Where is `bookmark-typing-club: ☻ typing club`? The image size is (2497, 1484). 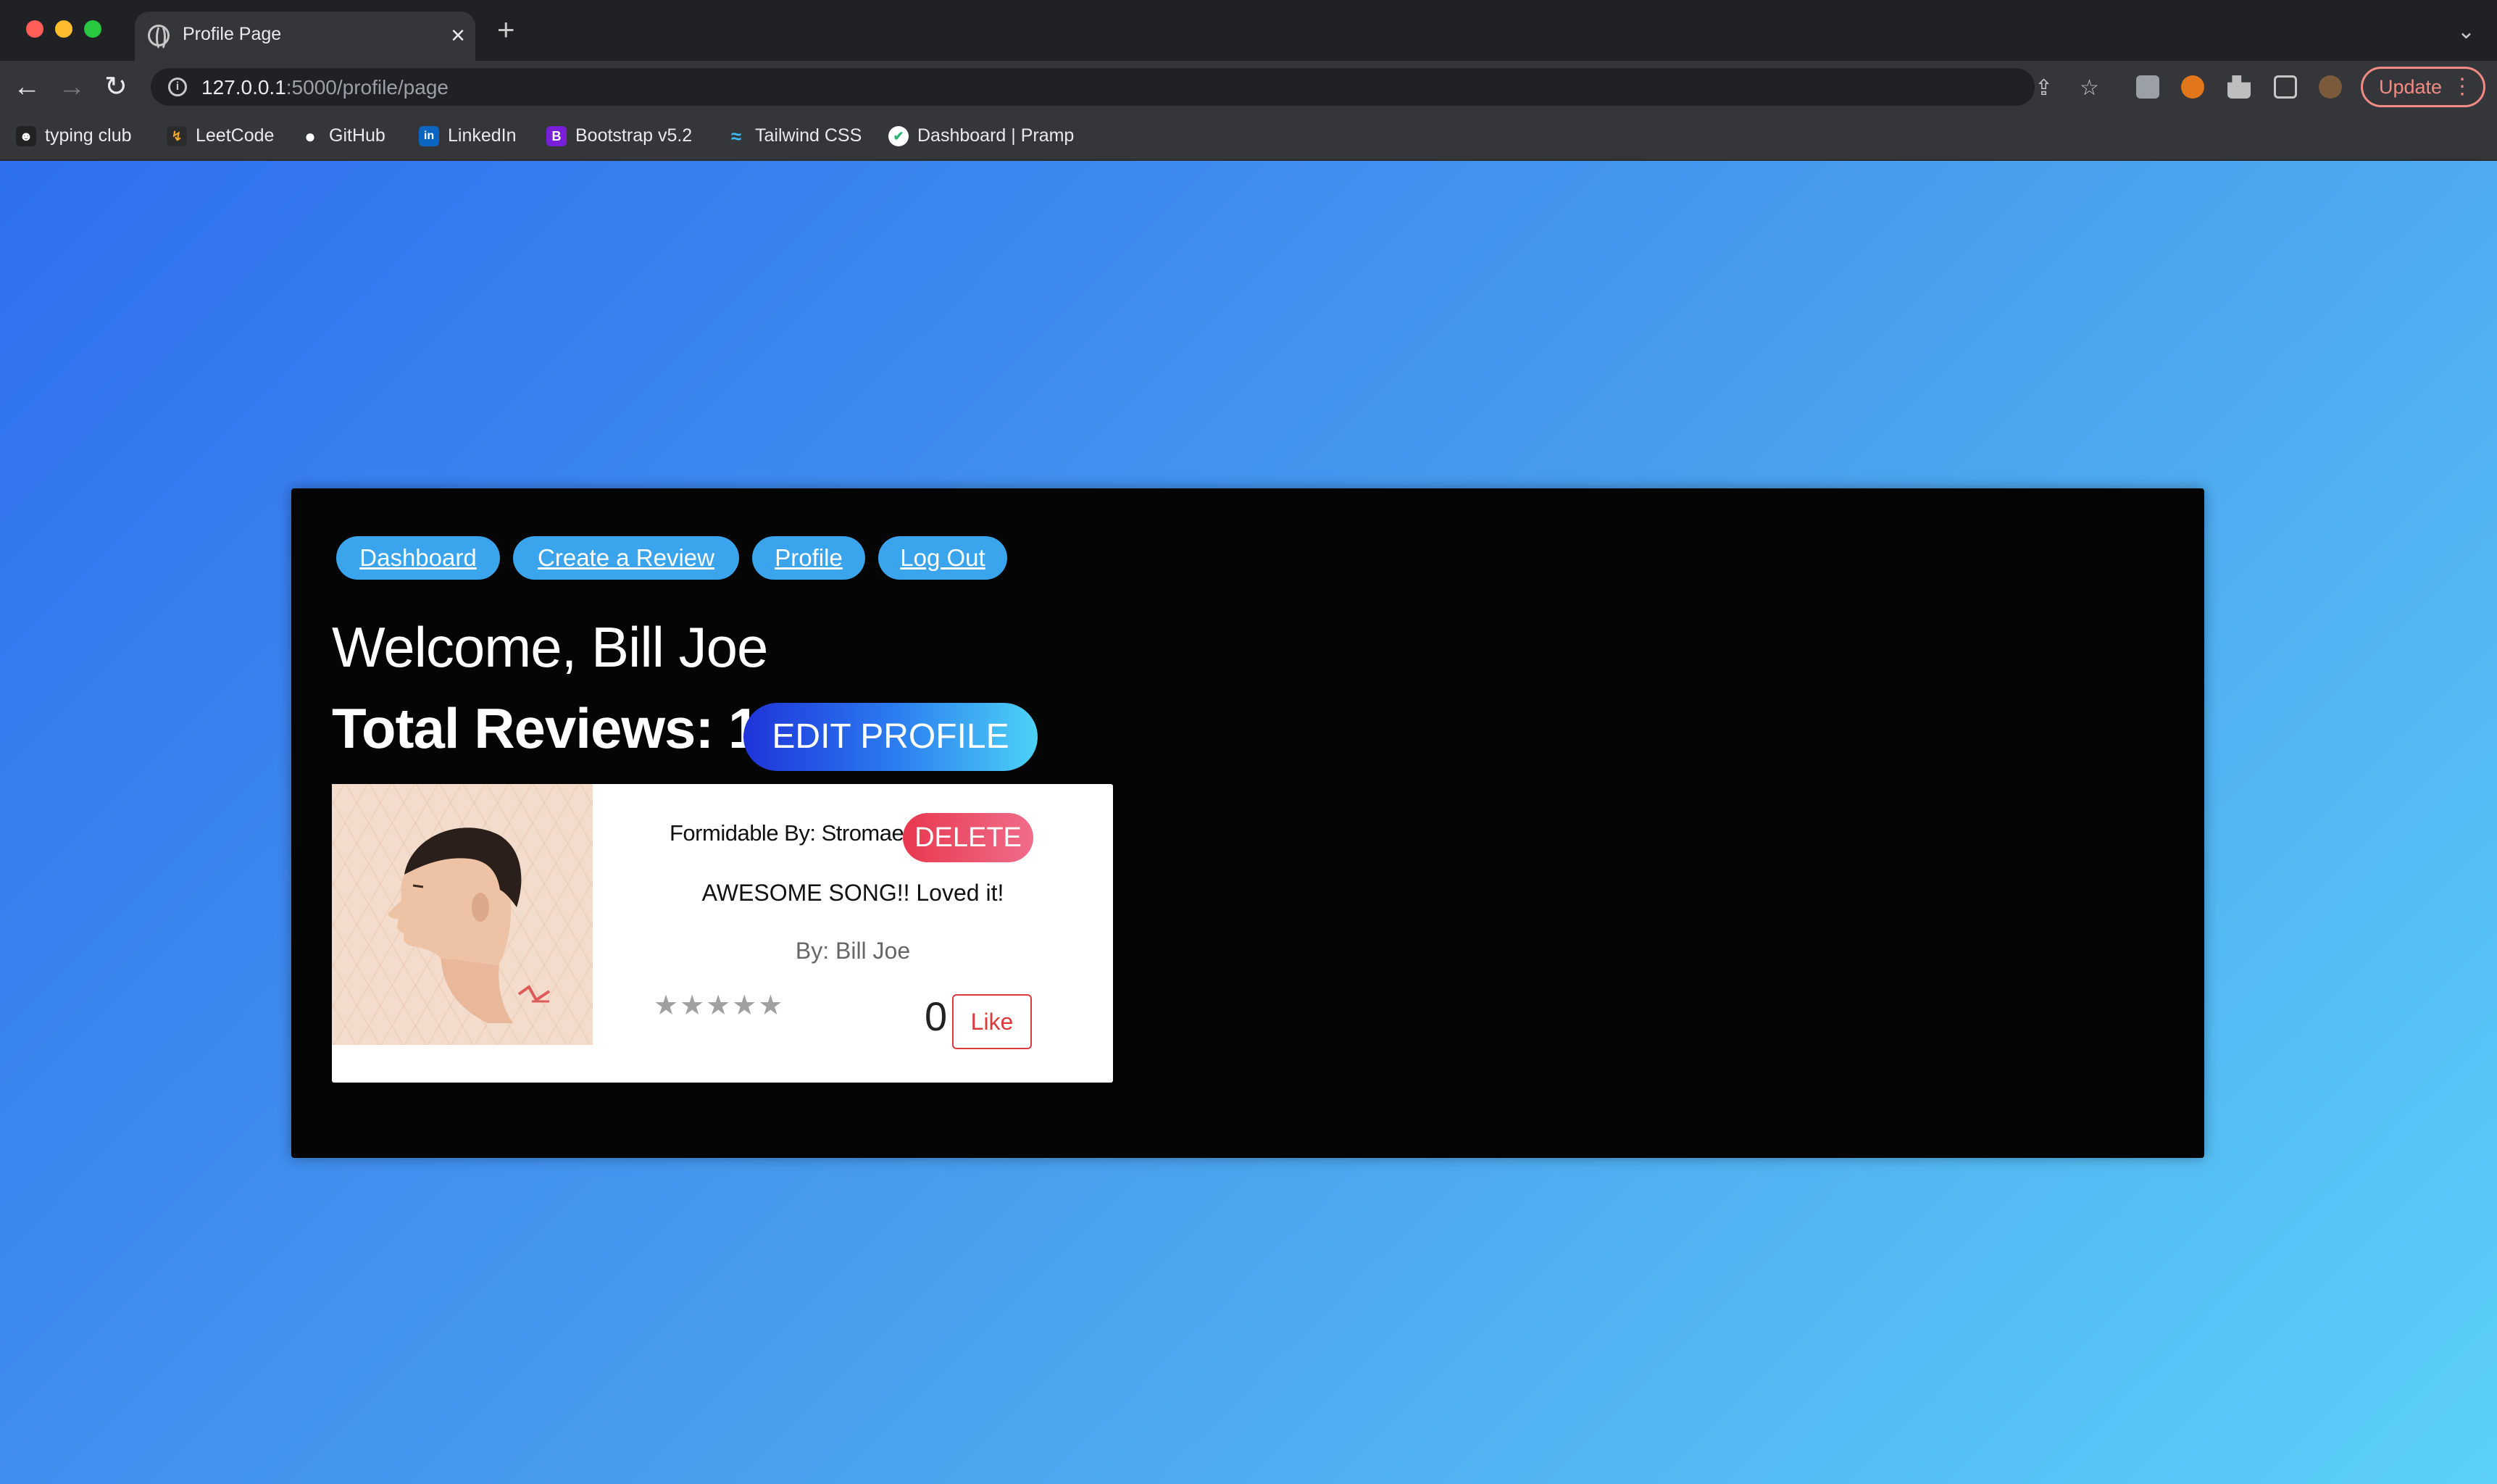
bookmark-typing-club: ☻ typing club is located at coordinates (74, 136).